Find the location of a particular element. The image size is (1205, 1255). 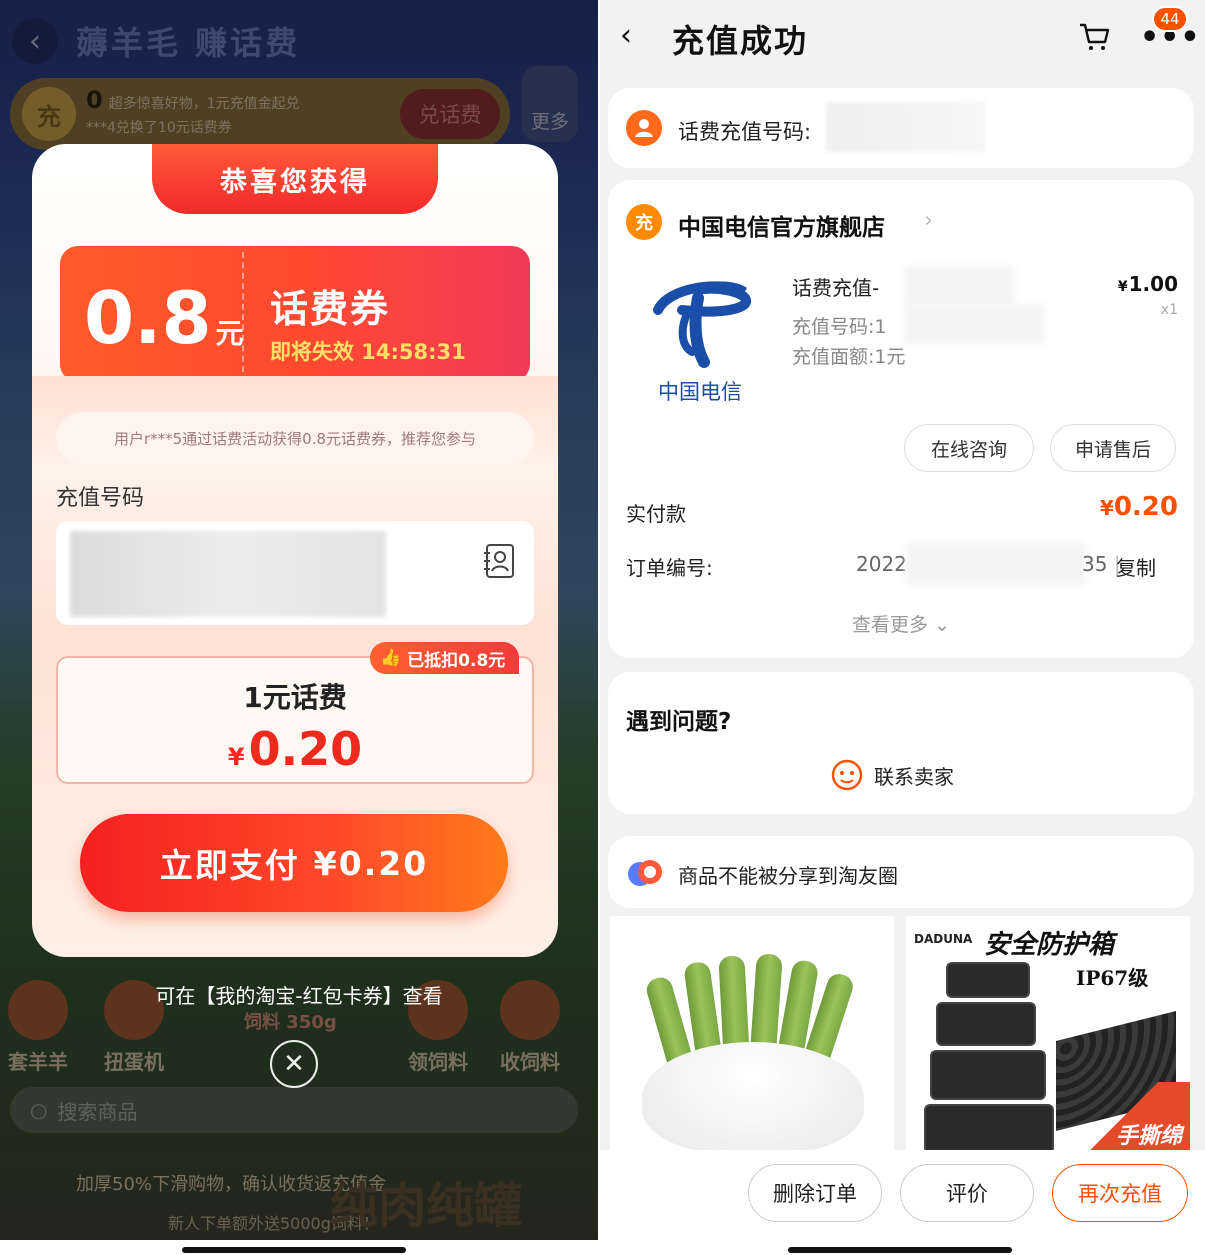

chat-face-icon is located at coordinates (847, 775).